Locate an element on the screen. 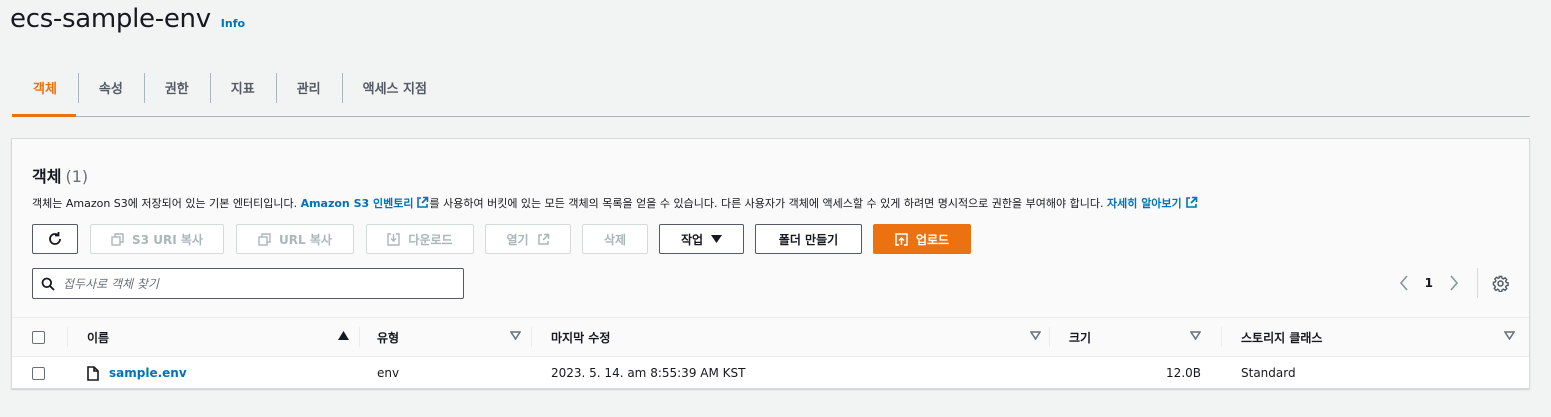 This screenshot has width=1551, height=417. table-header: 이름 유형 마지막 수정 크기 스토리지 클래스 is located at coordinates (770, 337).